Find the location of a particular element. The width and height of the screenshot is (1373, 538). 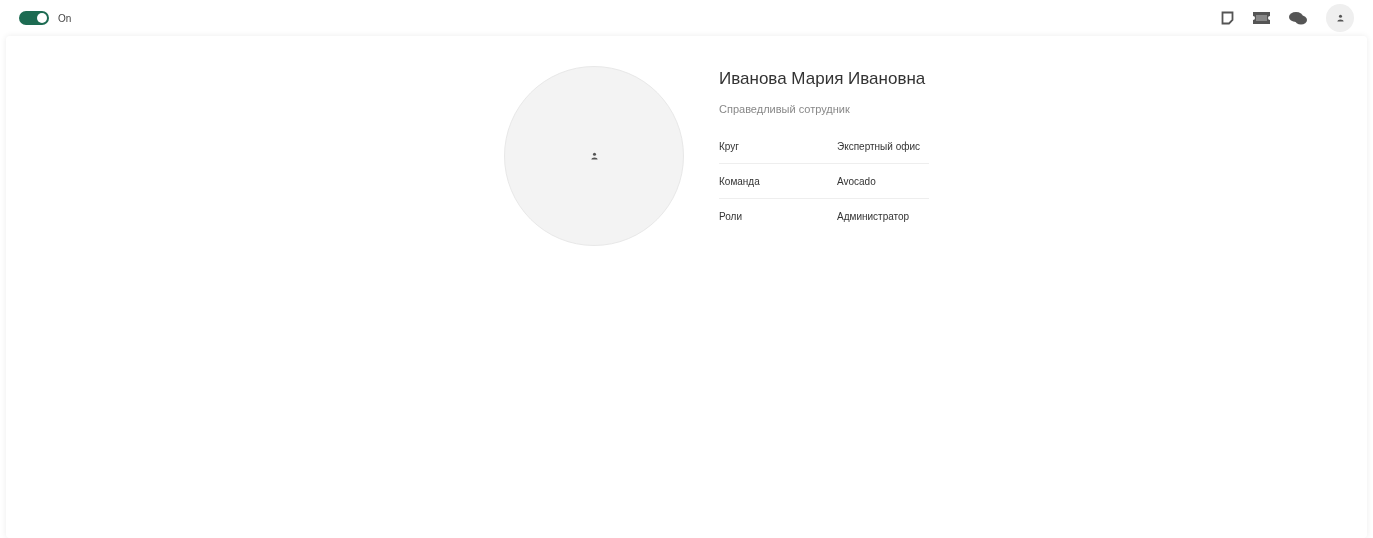

field-value: Экспертный офис is located at coordinates (879, 146).